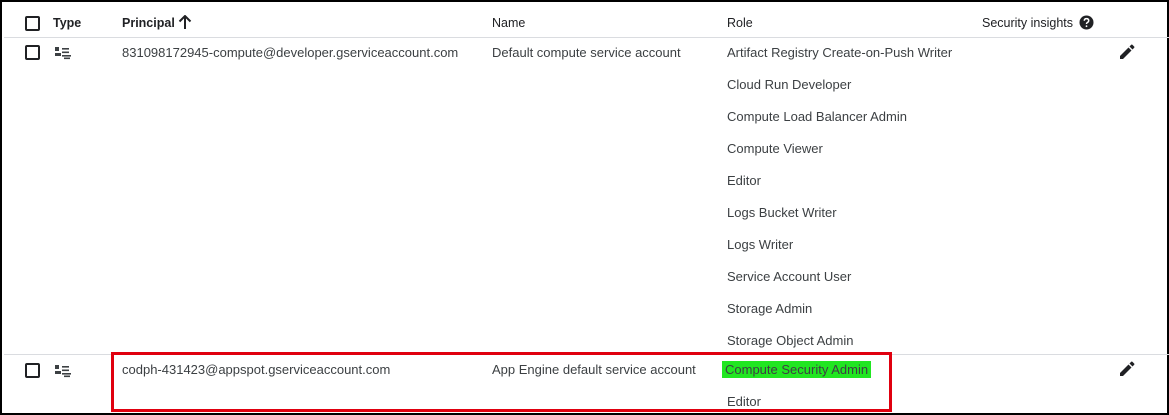 The image size is (1169, 415). What do you see at coordinates (817, 116) in the screenshot?
I see `role-item: Compute Load Balancer Admin` at bounding box center [817, 116].